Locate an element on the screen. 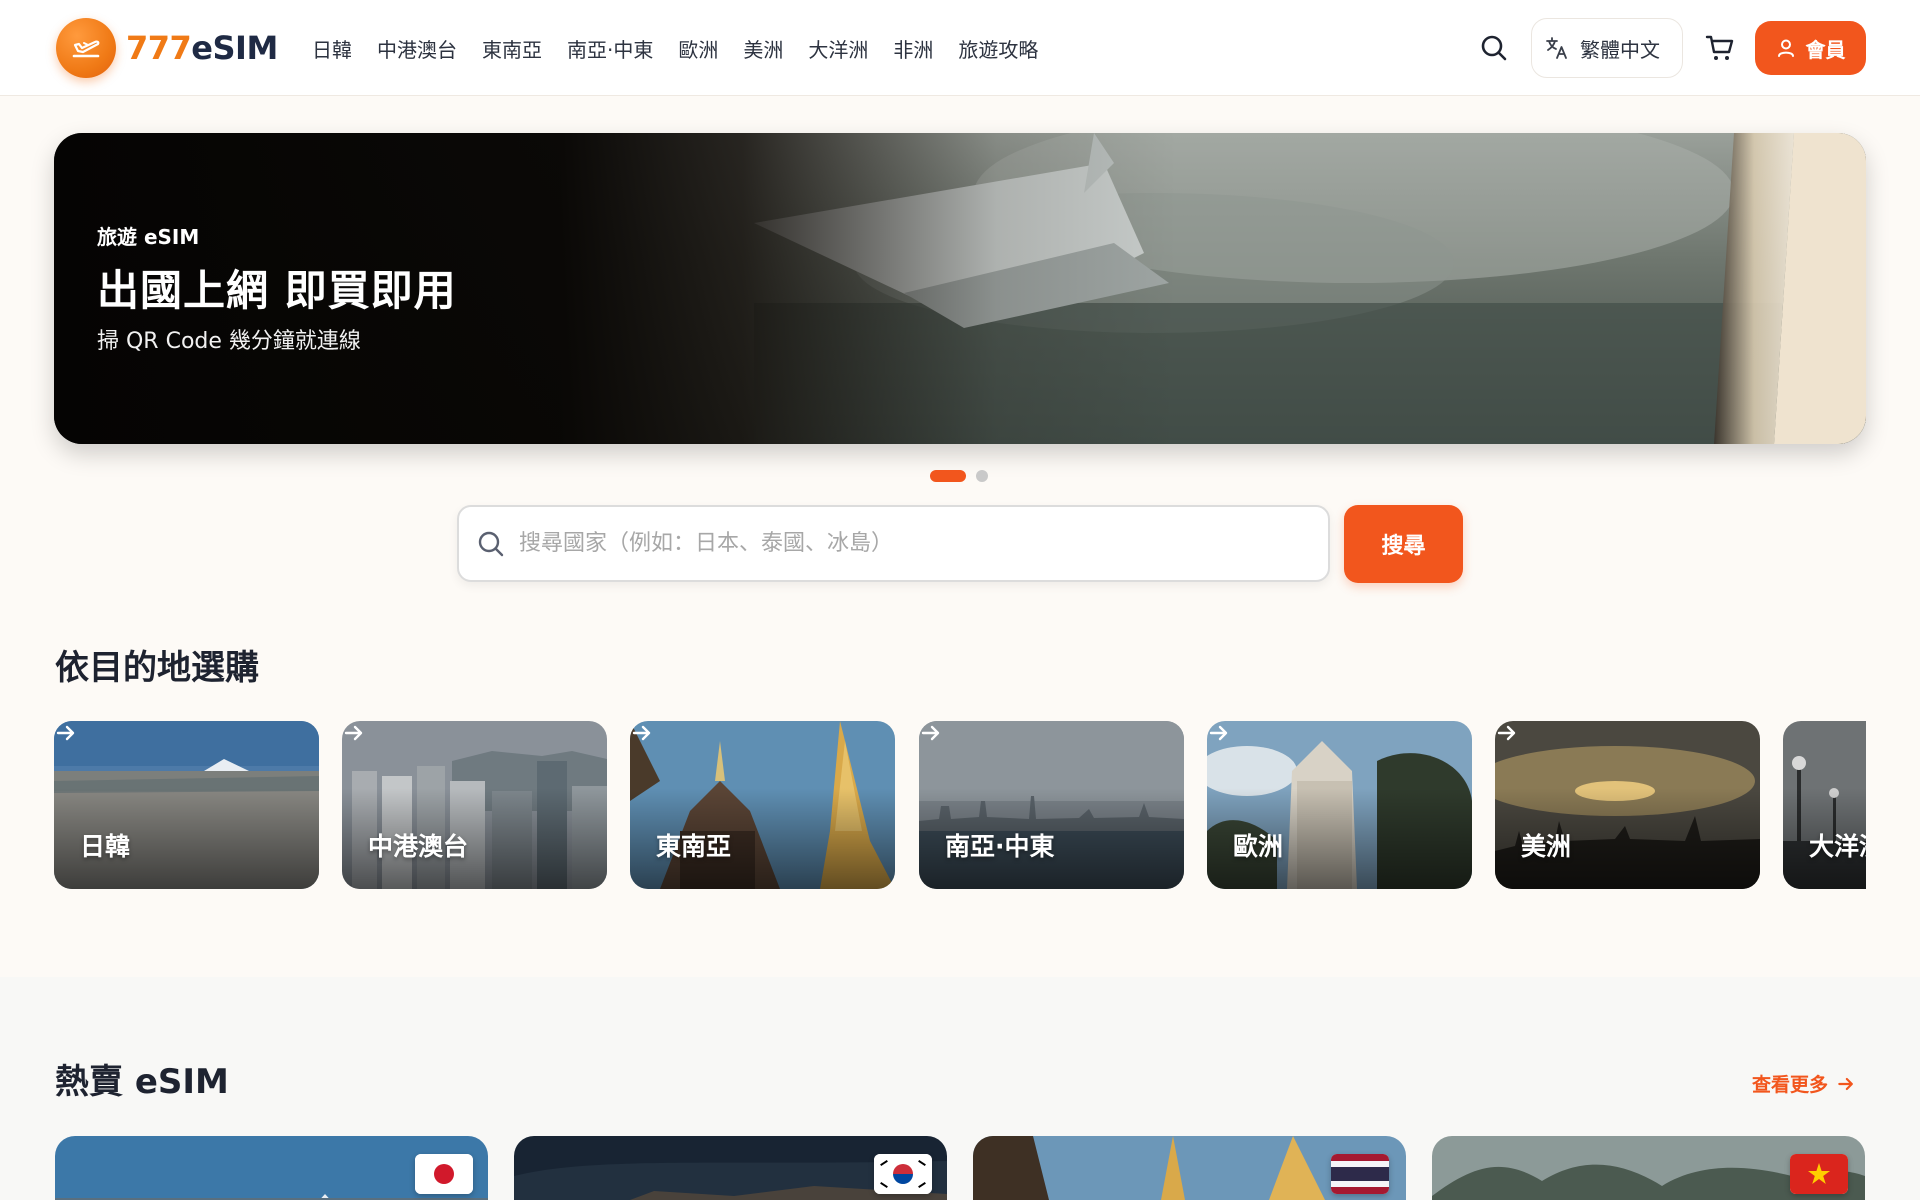  logo-text: 777eSIM is located at coordinates (202, 48).